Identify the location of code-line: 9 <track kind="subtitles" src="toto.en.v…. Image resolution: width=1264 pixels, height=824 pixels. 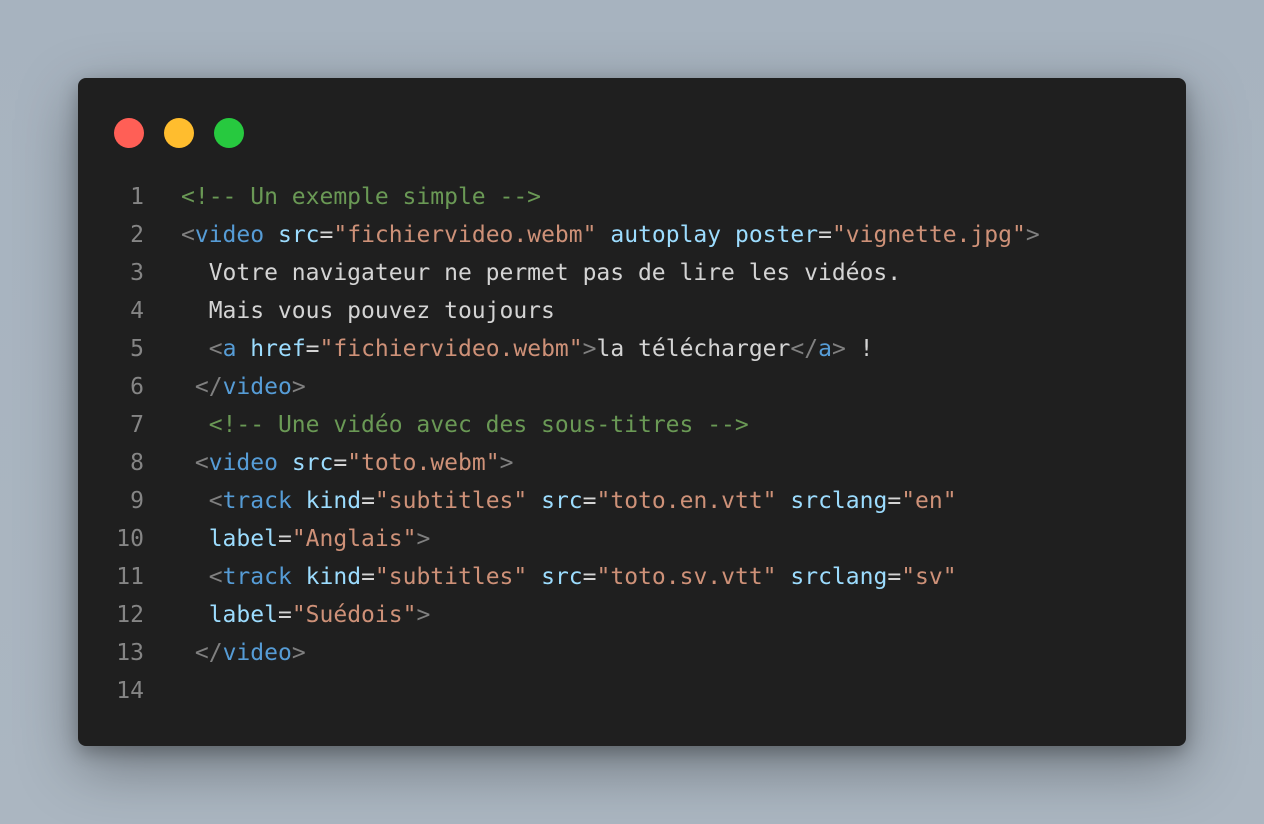
(632, 501).